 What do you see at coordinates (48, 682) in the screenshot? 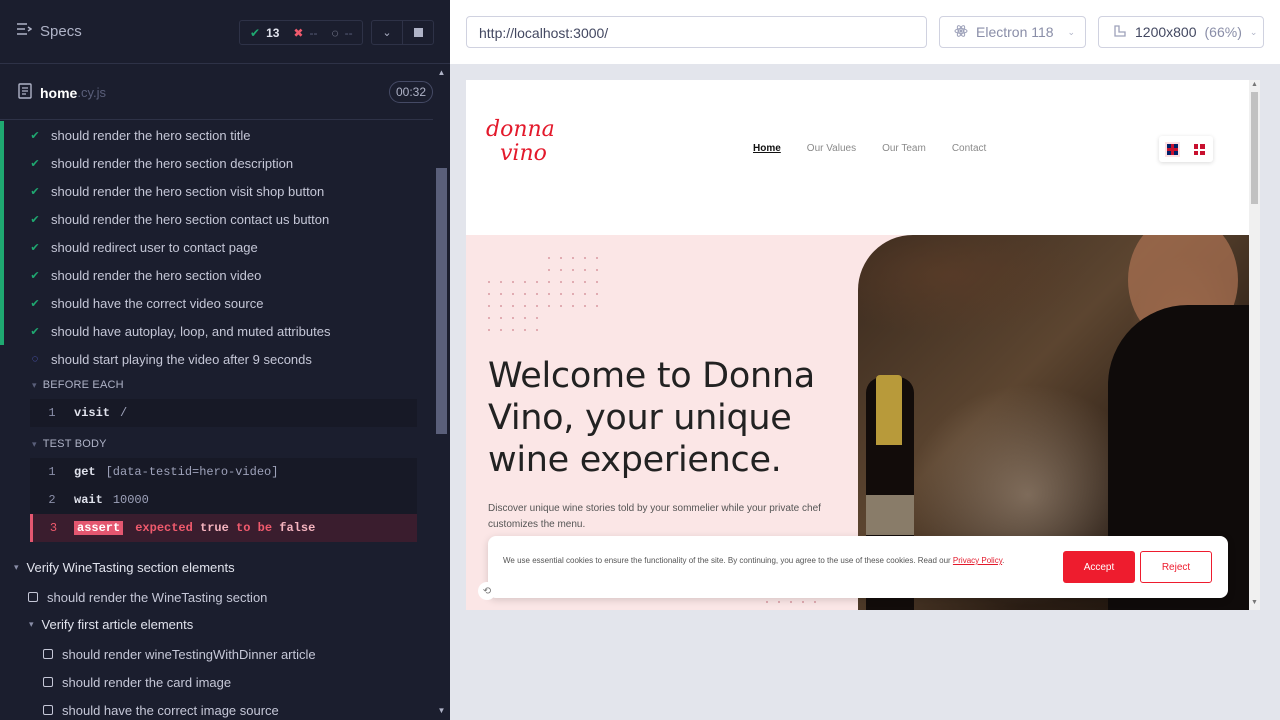
I see `pending-checkbox-icon` at bounding box center [48, 682].